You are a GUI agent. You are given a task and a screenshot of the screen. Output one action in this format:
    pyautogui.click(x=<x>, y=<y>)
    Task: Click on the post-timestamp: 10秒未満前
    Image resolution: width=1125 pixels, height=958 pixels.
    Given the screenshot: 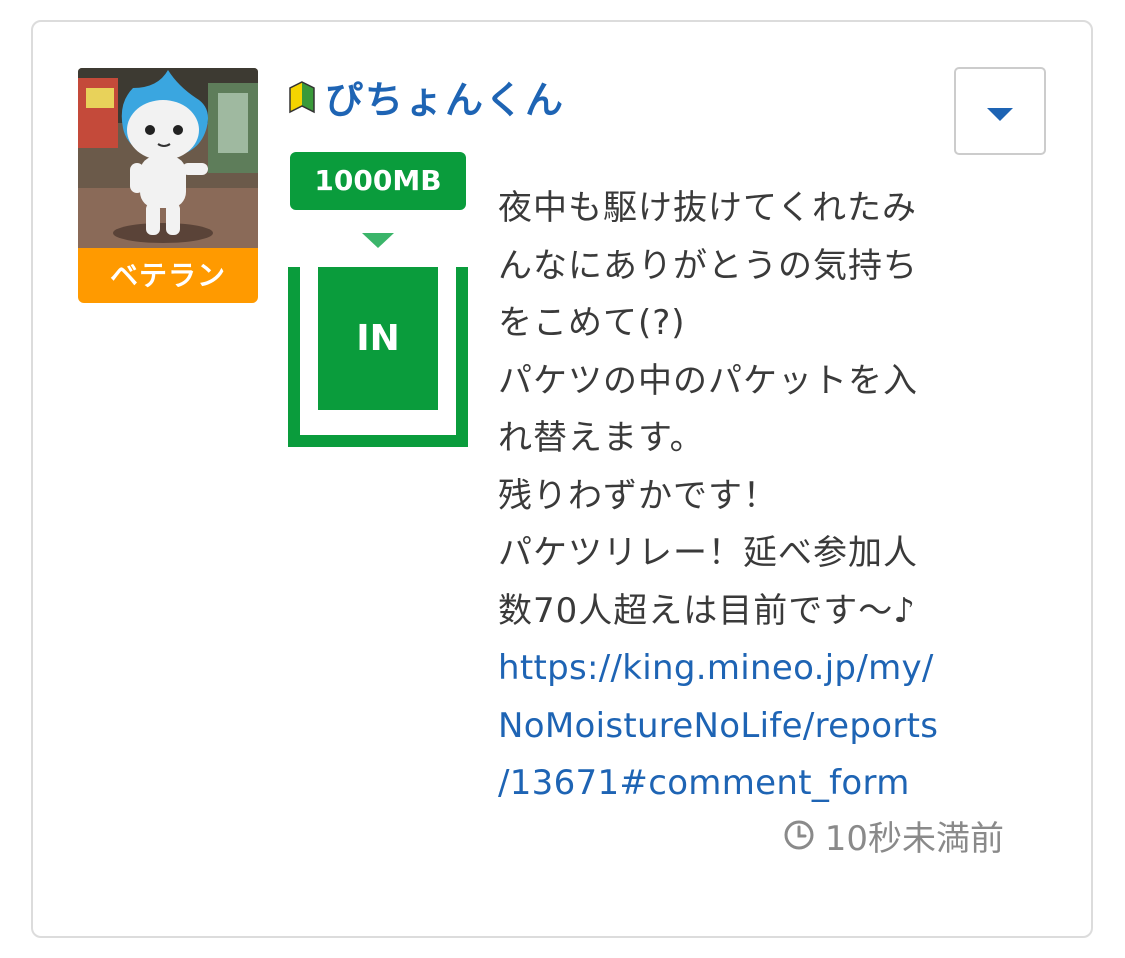 What is the action you would take?
    pyautogui.click(x=893, y=835)
    